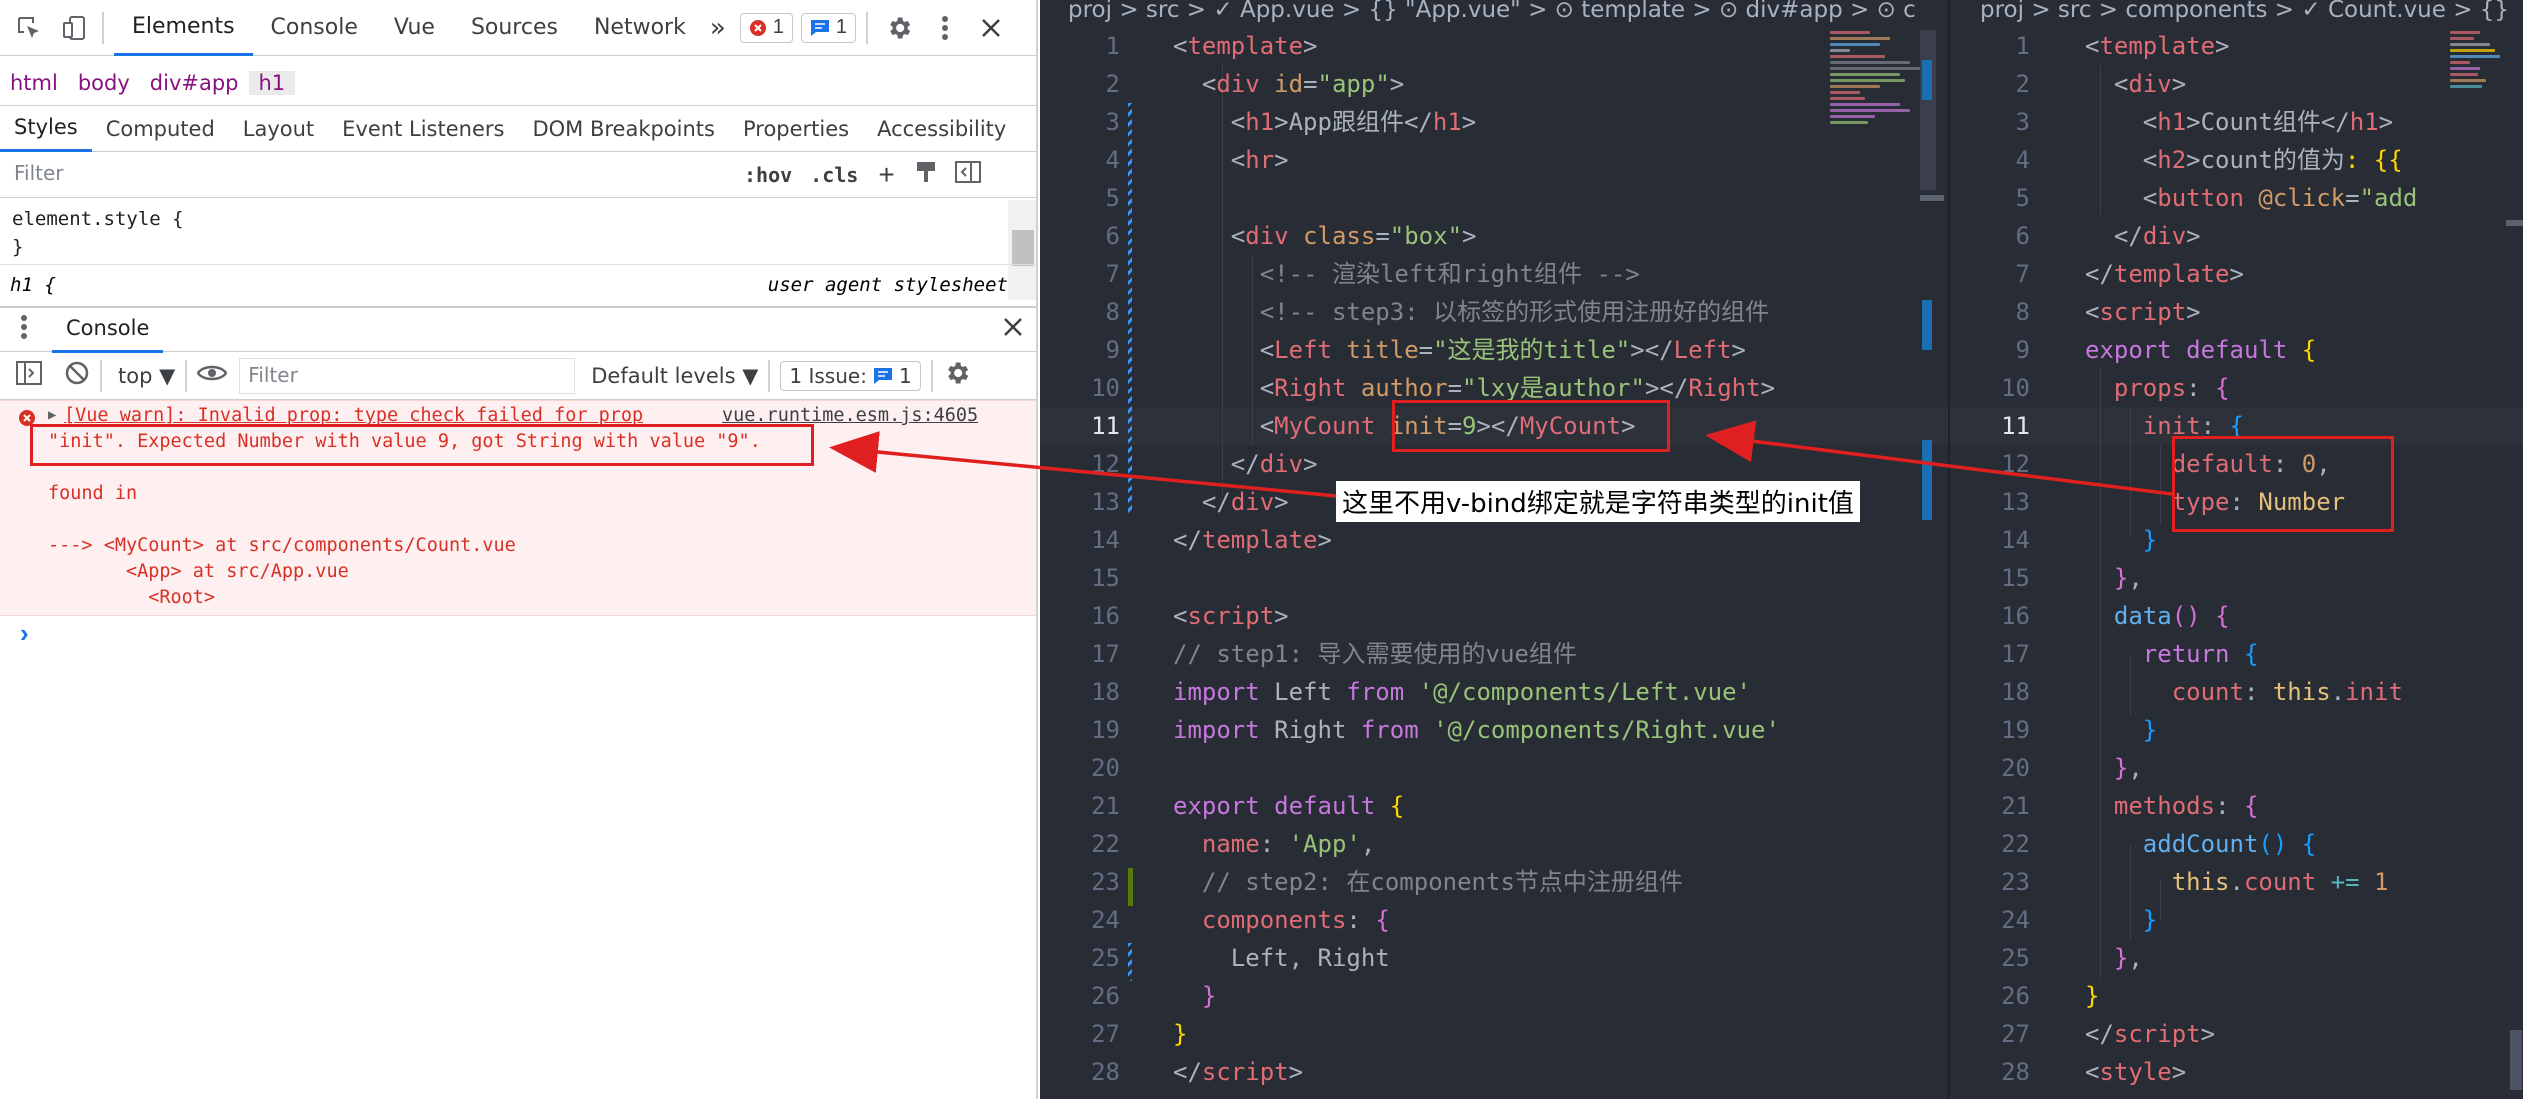 The width and height of the screenshot is (2523, 1099). What do you see at coordinates (1501, 459) in the screenshot?
I see `annotation-arrows` at bounding box center [1501, 459].